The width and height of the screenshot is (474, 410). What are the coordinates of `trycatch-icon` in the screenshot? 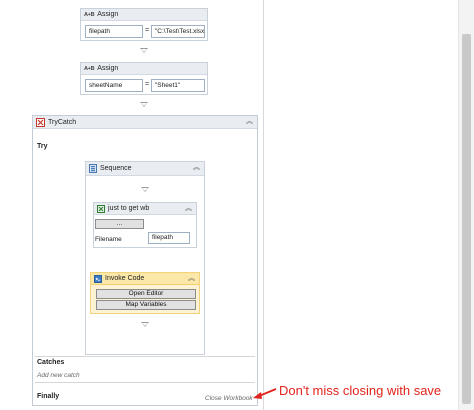 It's located at (40, 122).